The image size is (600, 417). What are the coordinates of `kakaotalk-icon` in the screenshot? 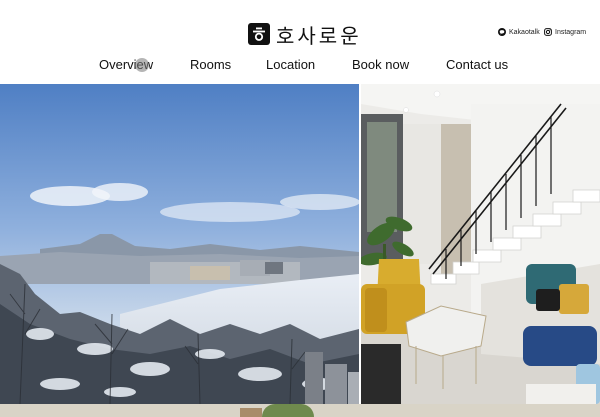 It's located at (502, 32).